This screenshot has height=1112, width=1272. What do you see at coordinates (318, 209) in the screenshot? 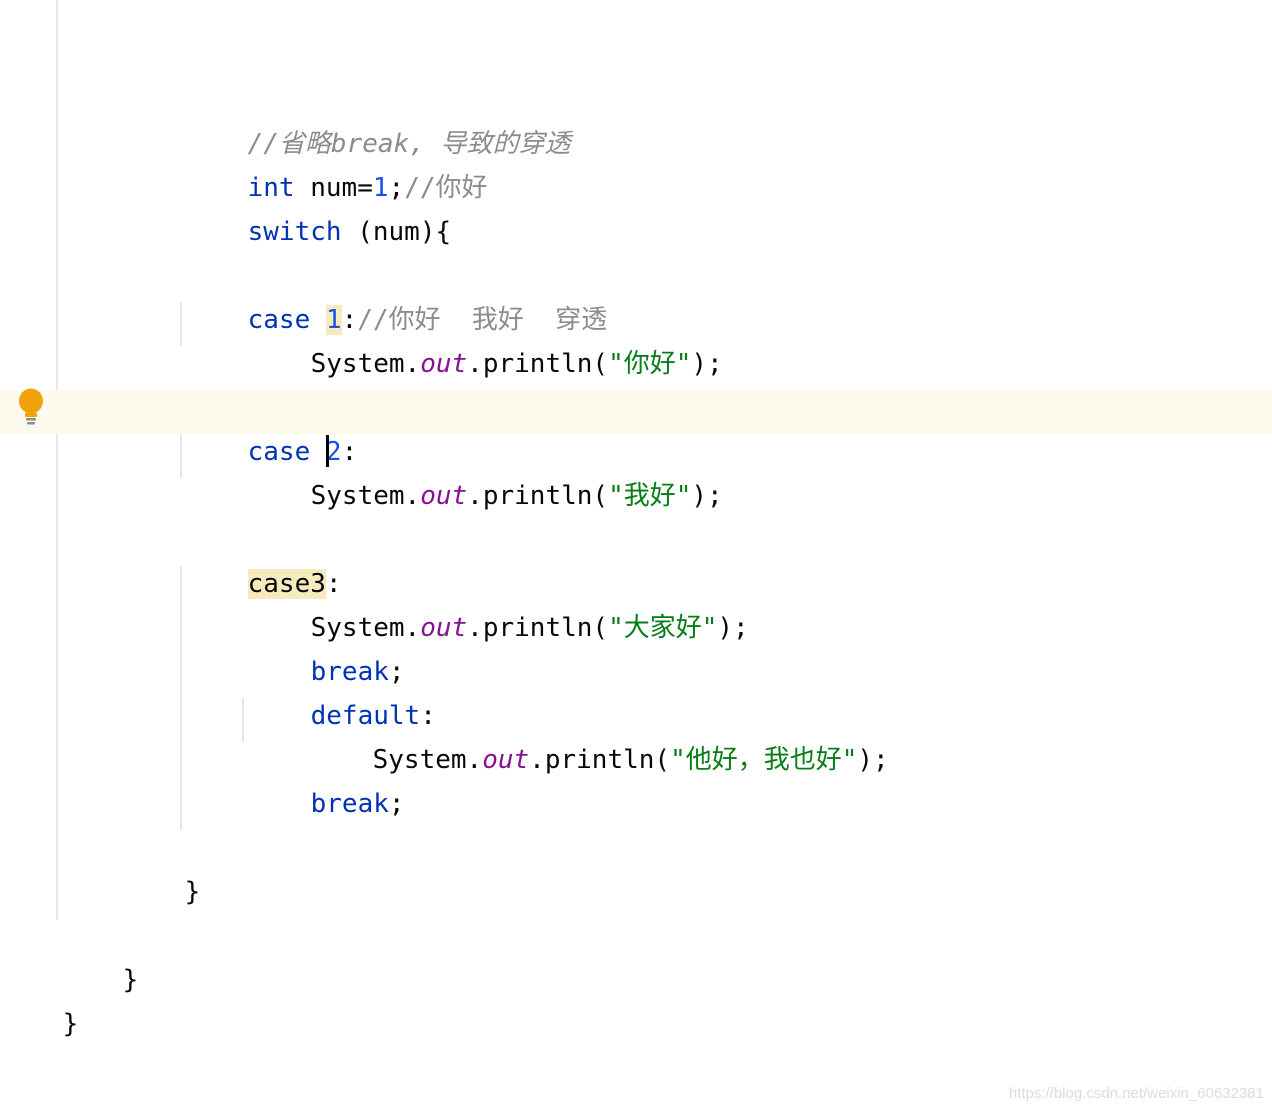
I see `code-line-switch: switch (num){` at bounding box center [318, 209].